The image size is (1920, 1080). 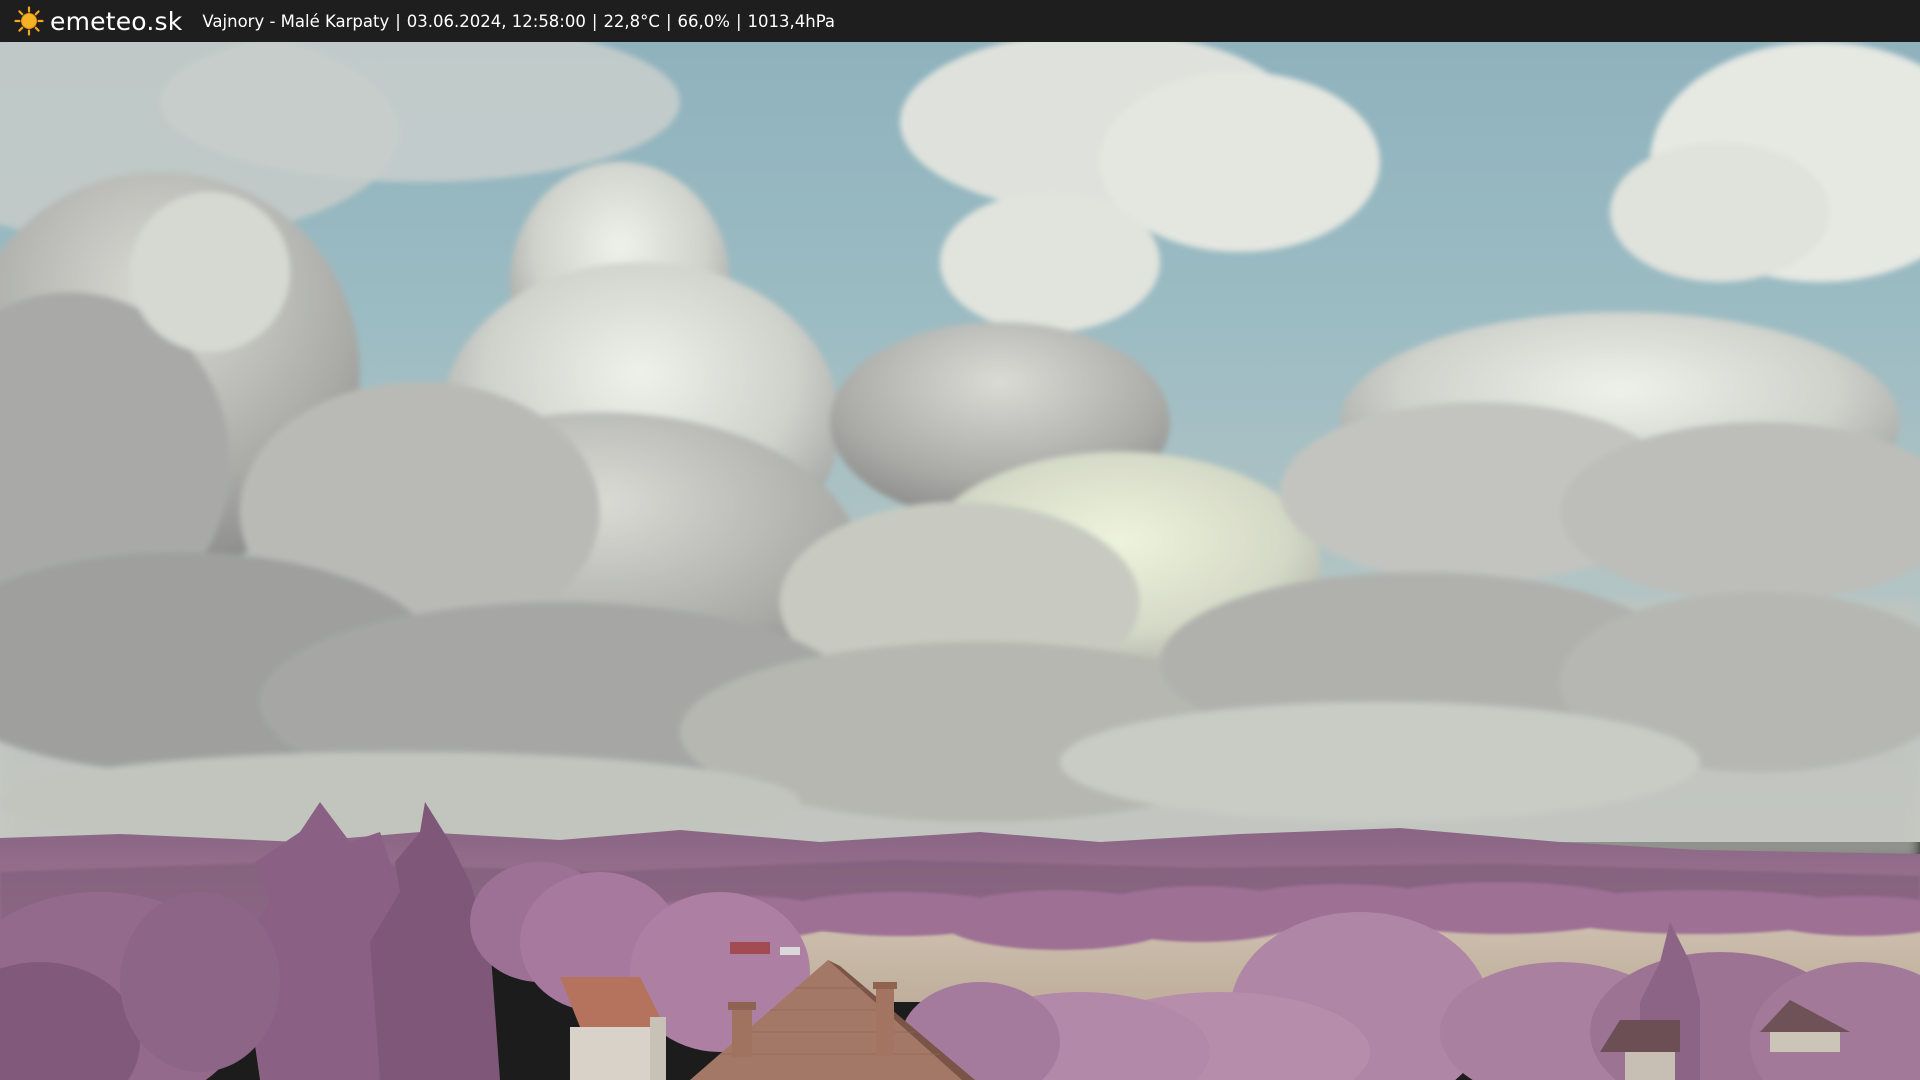 What do you see at coordinates (631, 21) in the screenshot?
I see `temperature-text: 22,8°C` at bounding box center [631, 21].